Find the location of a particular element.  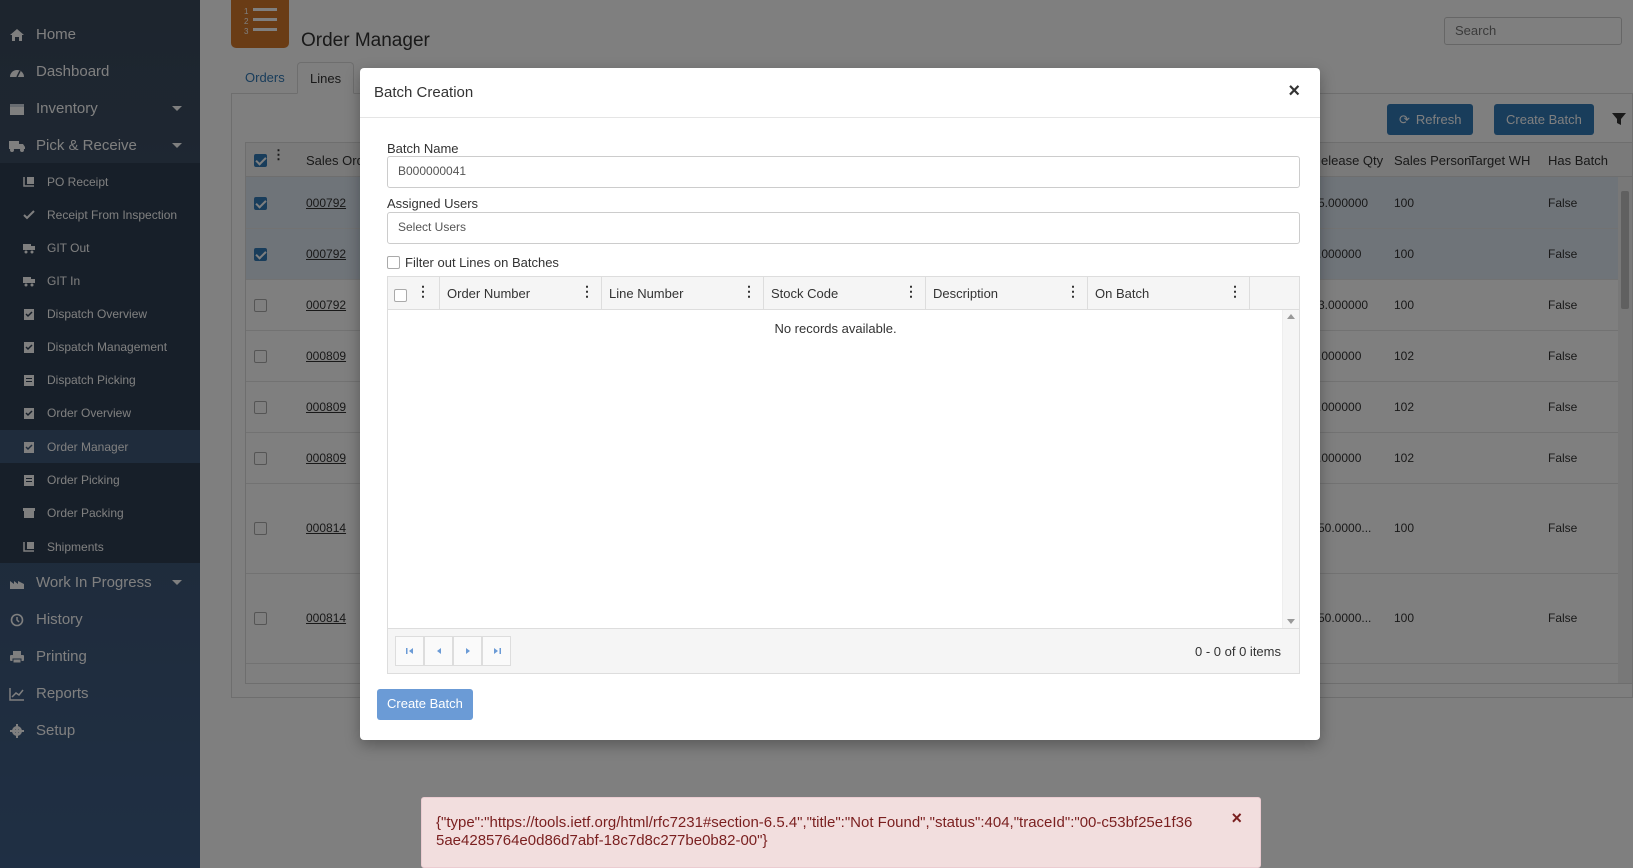

scroll-down-icon is located at coordinates (1291, 621).